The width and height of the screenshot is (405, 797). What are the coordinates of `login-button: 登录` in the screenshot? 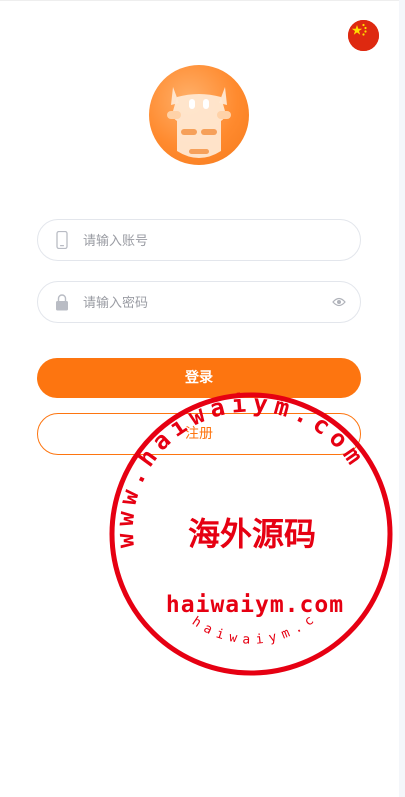 It's located at (199, 378).